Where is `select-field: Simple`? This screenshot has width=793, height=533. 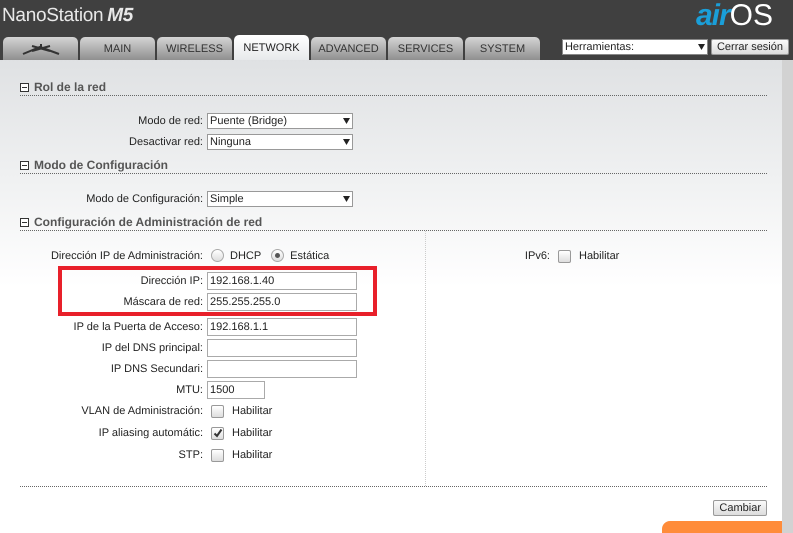 select-field: Simple is located at coordinates (280, 198).